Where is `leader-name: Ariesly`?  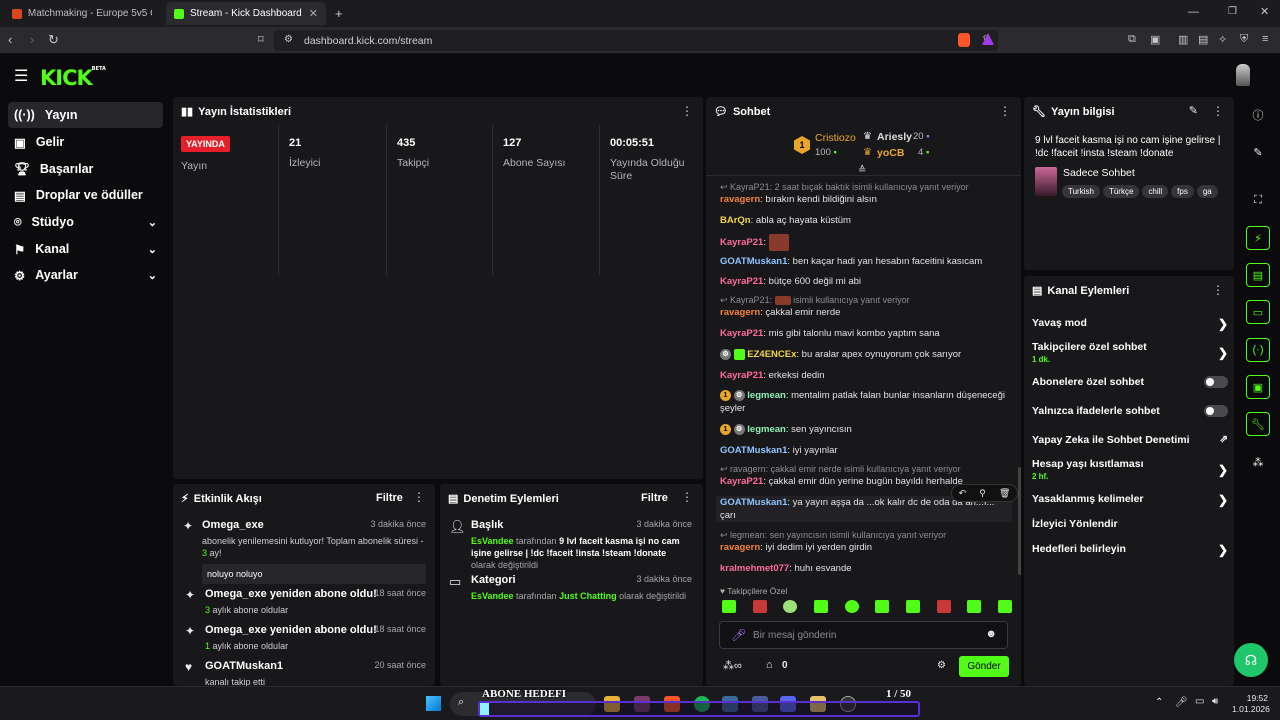 leader-name: Ariesly is located at coordinates (894, 137).